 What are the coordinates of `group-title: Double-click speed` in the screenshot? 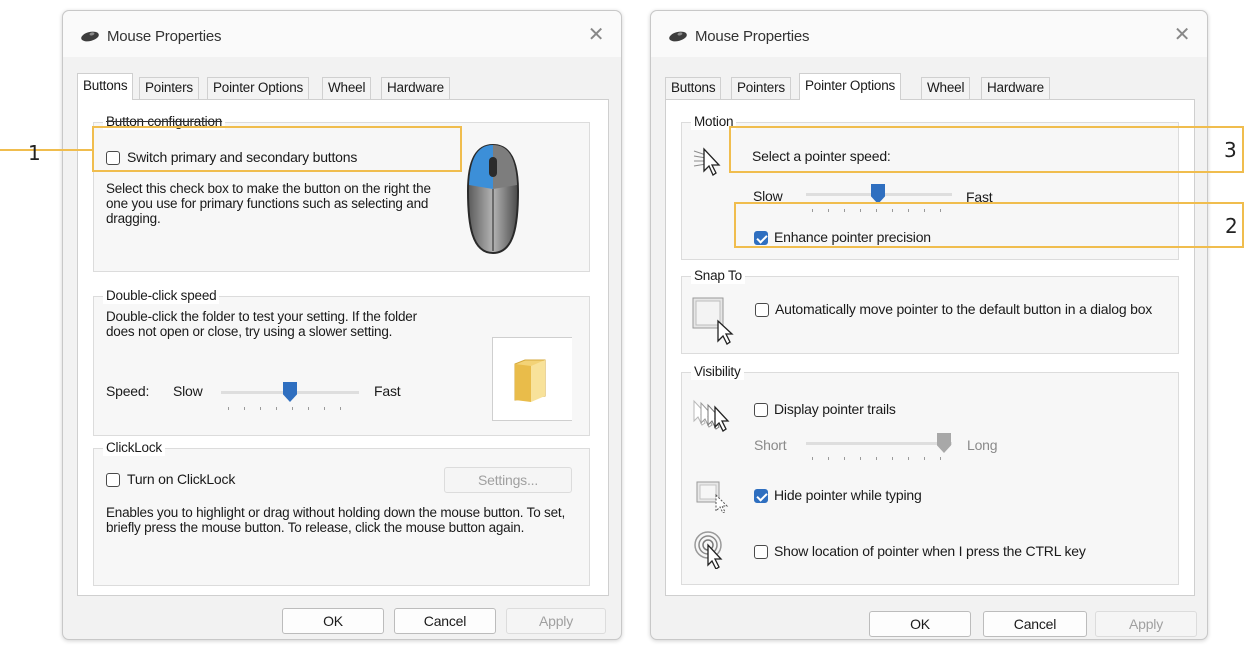 It's located at (161, 296).